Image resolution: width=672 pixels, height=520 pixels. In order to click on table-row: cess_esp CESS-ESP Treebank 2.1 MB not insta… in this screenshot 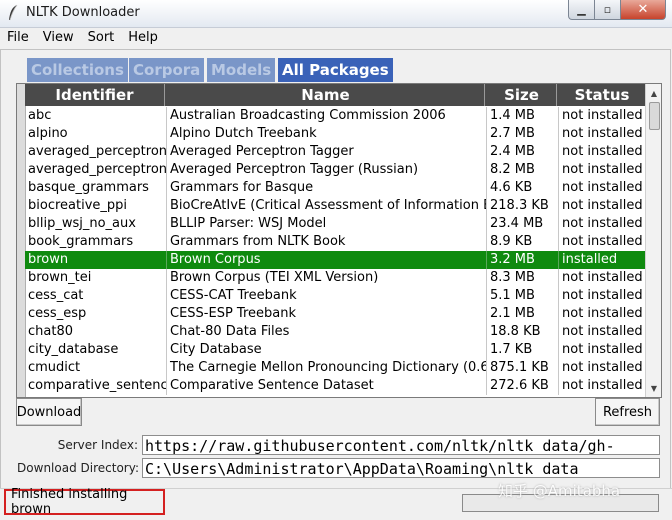, I will do `click(335, 314)`.